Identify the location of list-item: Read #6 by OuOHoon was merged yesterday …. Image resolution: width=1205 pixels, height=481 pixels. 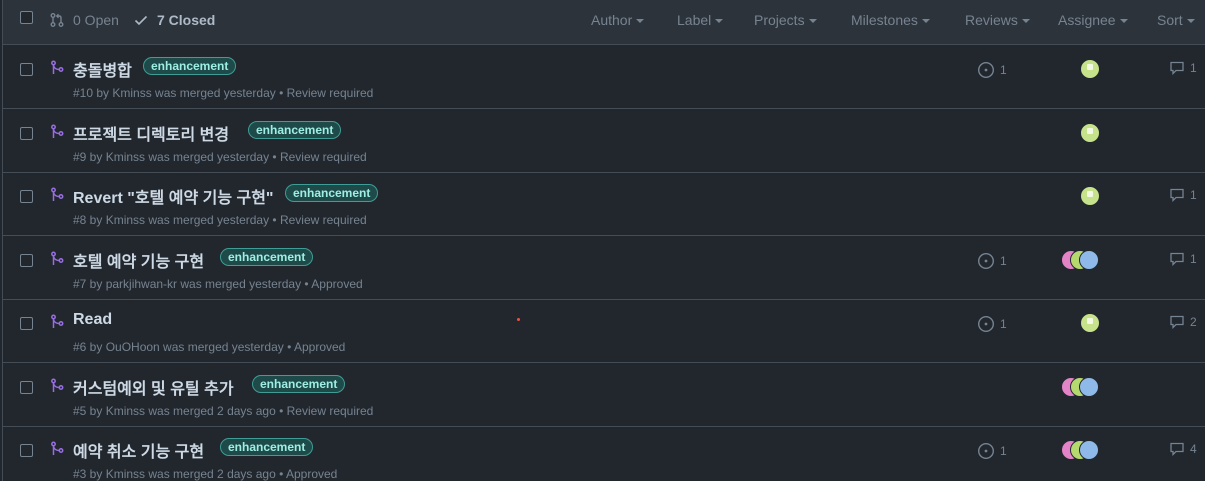
(604, 331).